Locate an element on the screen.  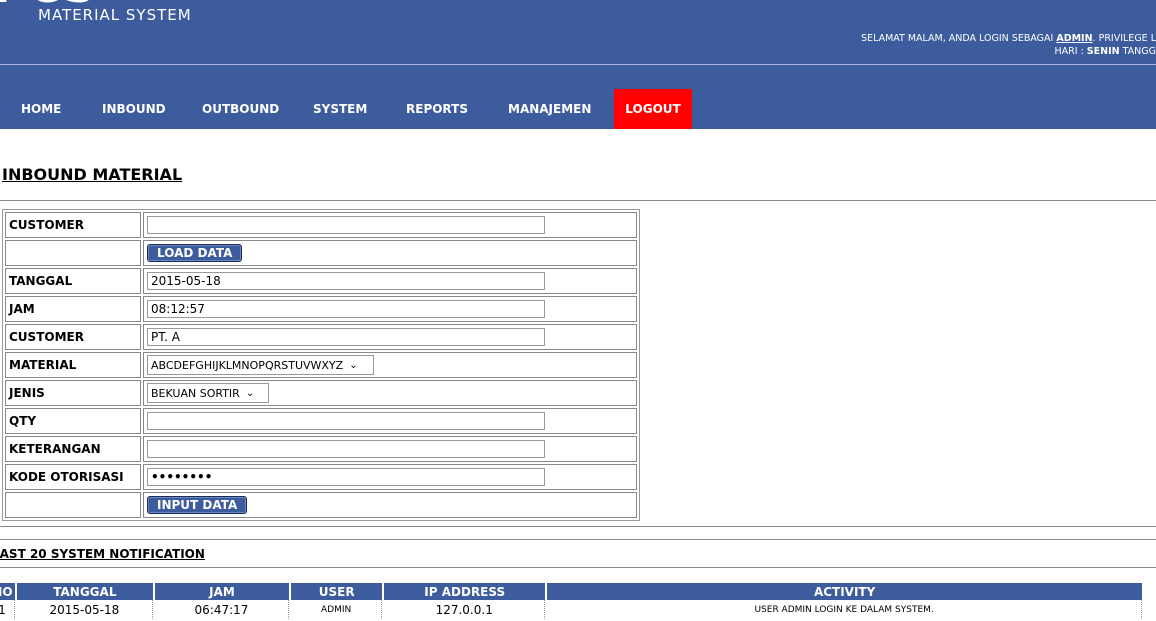
tanggal-cell is located at coordinates (390, 281).